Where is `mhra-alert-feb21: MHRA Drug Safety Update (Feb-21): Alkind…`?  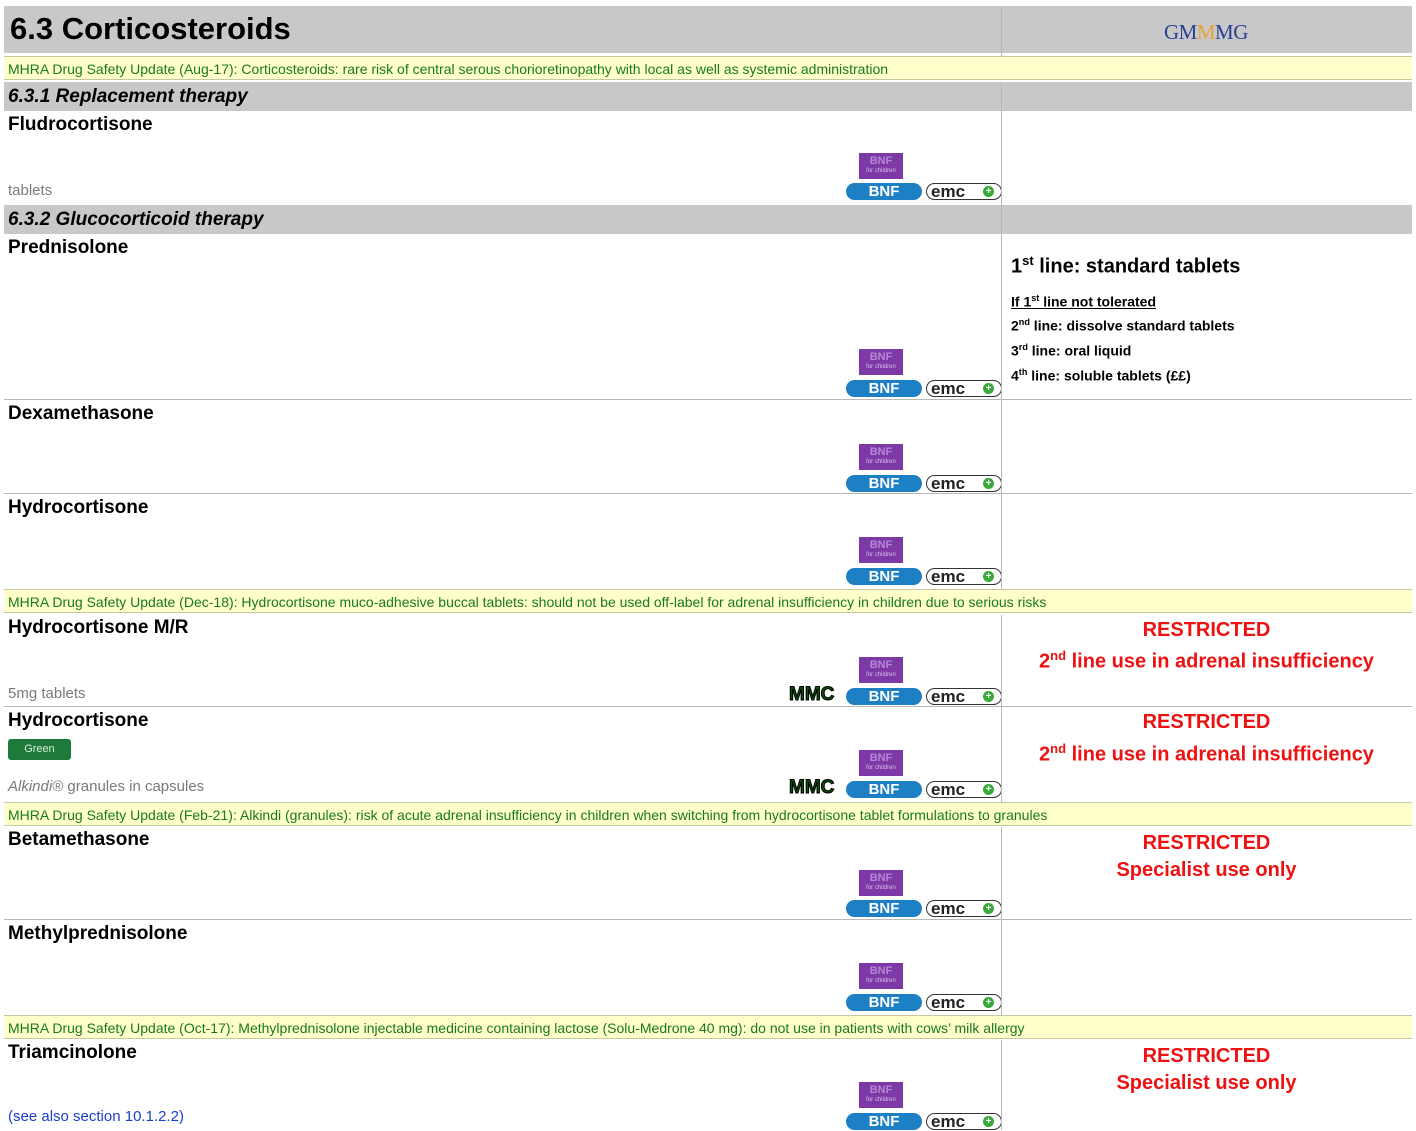 mhra-alert-feb21: MHRA Drug Safety Update (Feb-21): Alkind… is located at coordinates (708, 814).